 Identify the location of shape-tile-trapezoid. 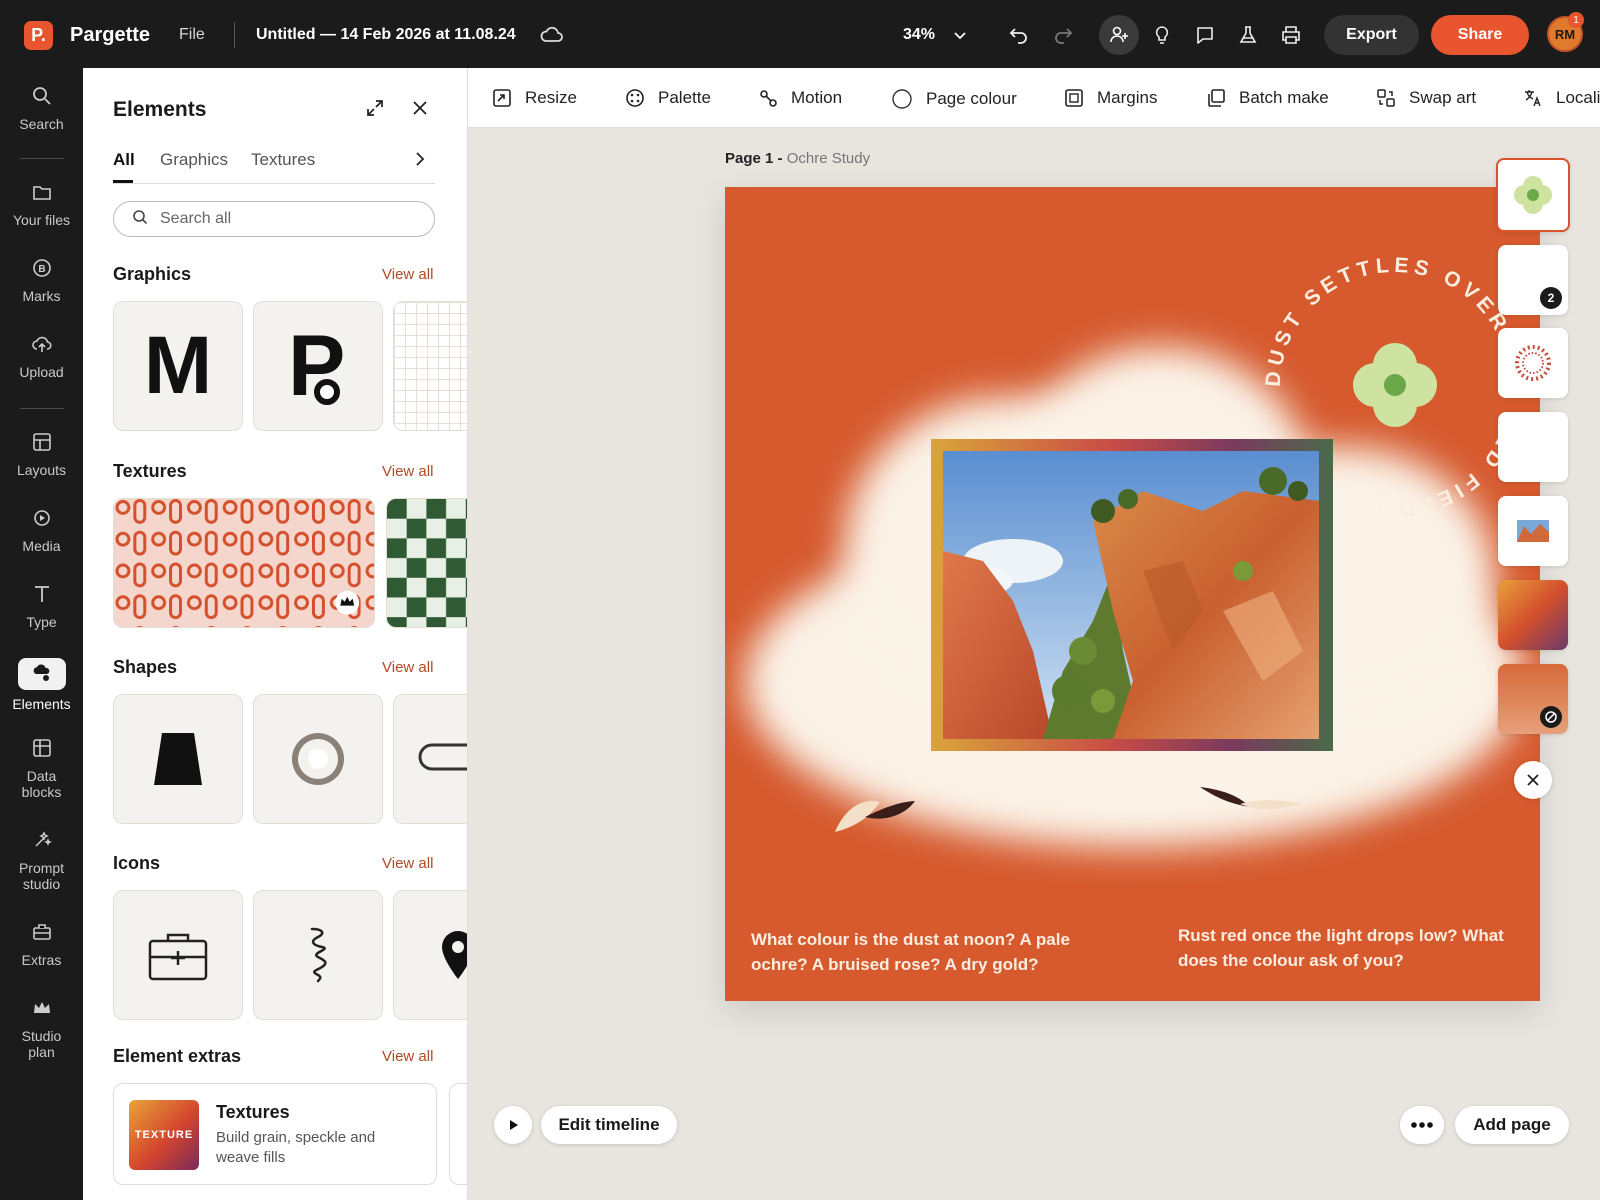
(178, 759).